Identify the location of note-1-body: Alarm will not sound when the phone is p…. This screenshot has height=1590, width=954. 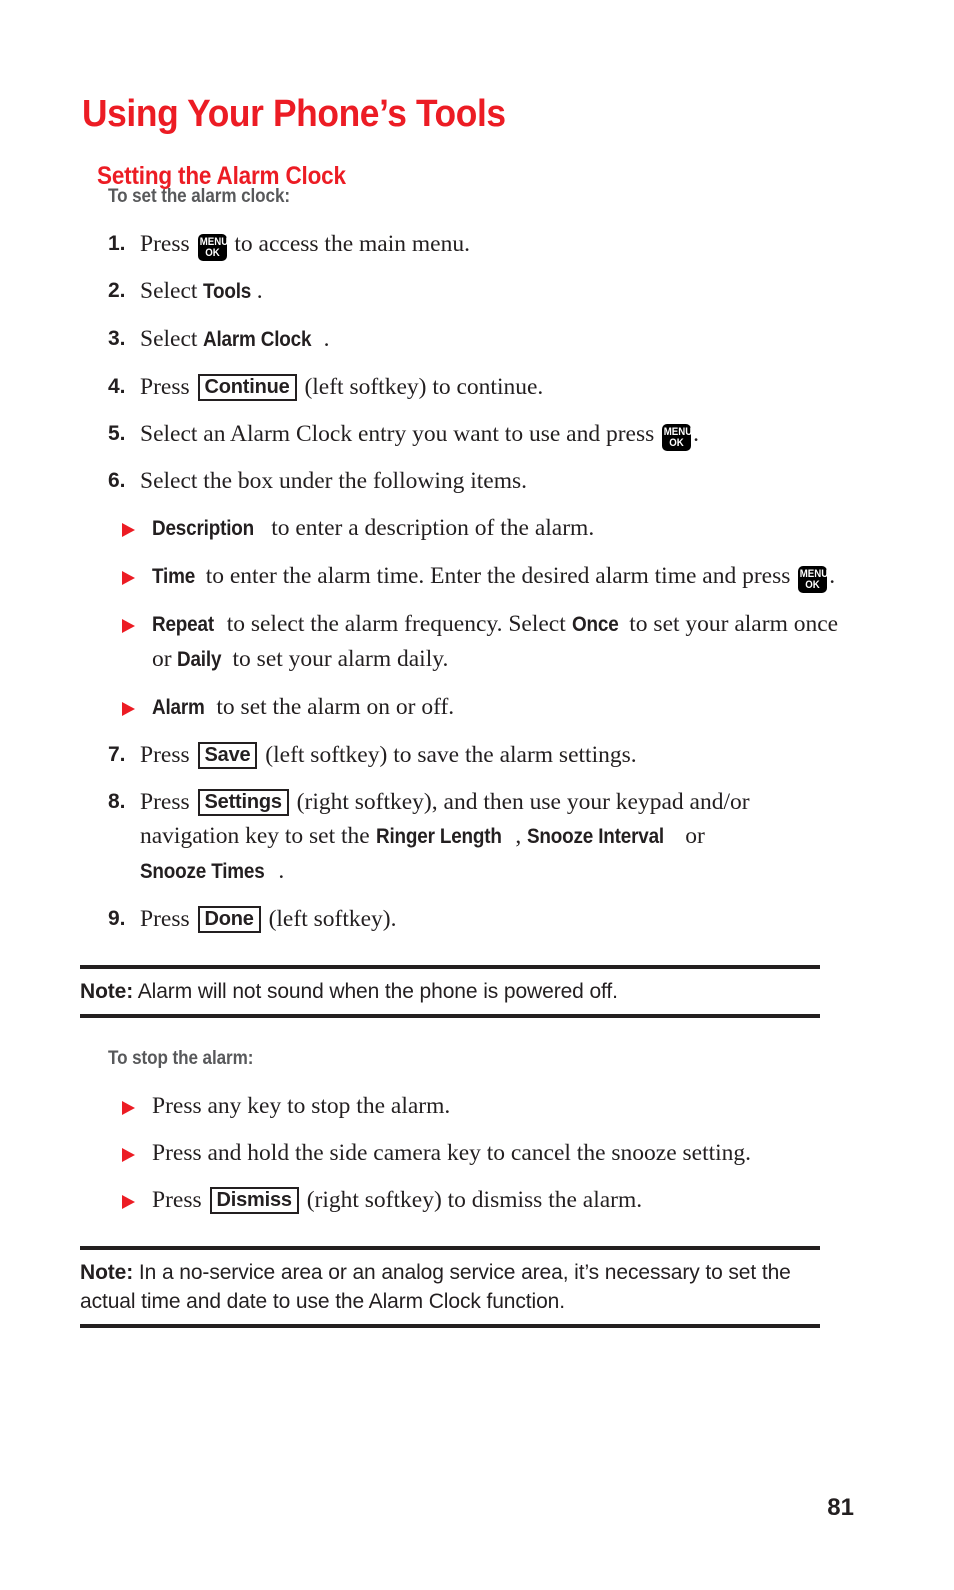
(375, 991).